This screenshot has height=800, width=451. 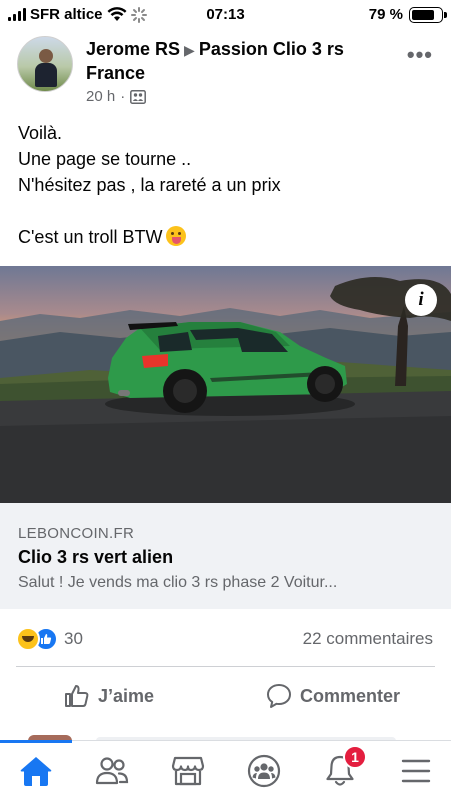 I want to click on tab-groups, so click(x=264, y=771).